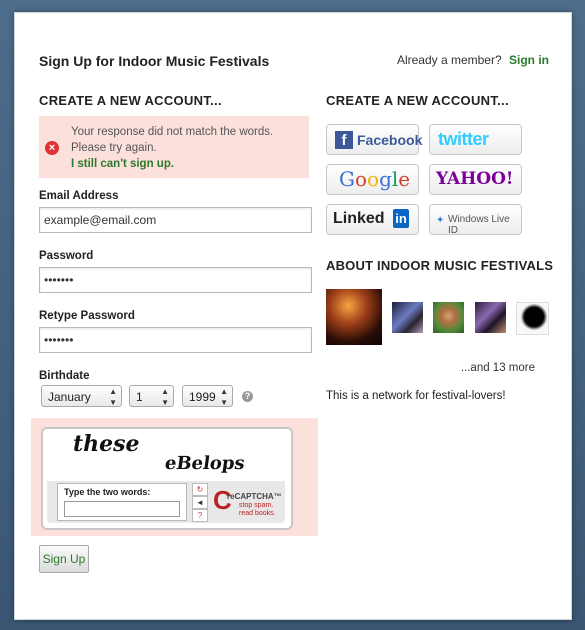  I want to click on captcha-word-2: eBelops, so click(205, 463).